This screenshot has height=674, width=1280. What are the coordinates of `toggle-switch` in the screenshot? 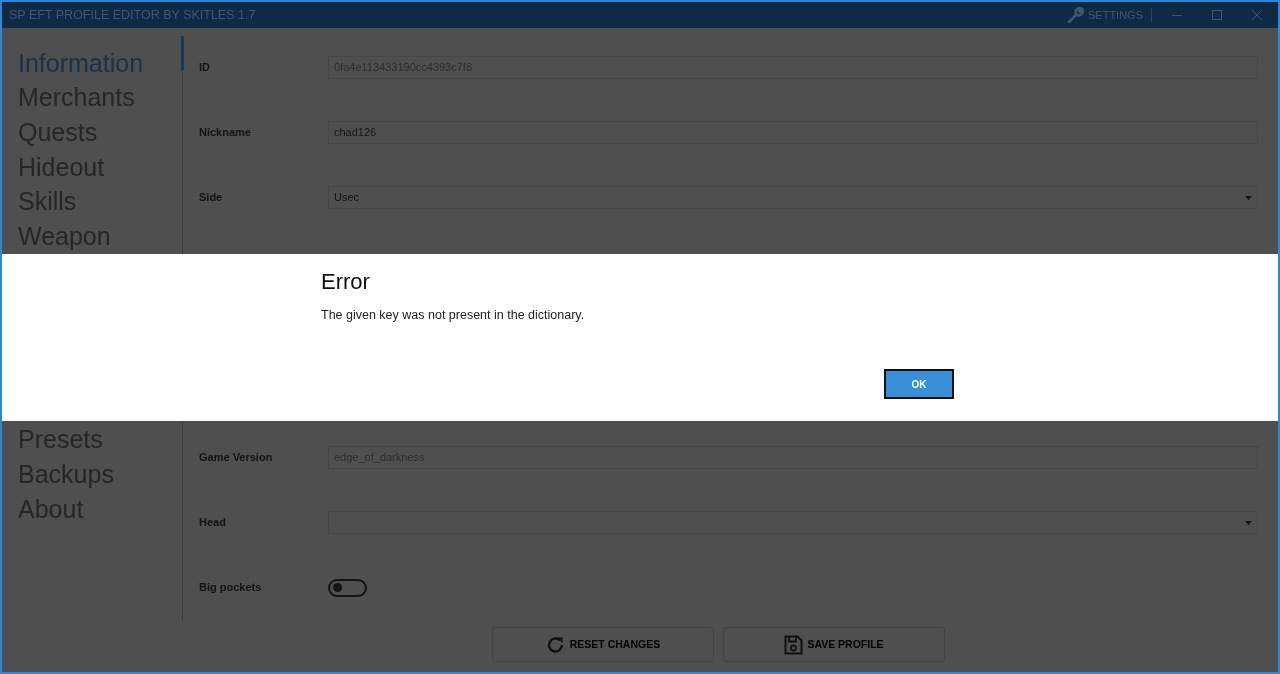 It's located at (347, 587).